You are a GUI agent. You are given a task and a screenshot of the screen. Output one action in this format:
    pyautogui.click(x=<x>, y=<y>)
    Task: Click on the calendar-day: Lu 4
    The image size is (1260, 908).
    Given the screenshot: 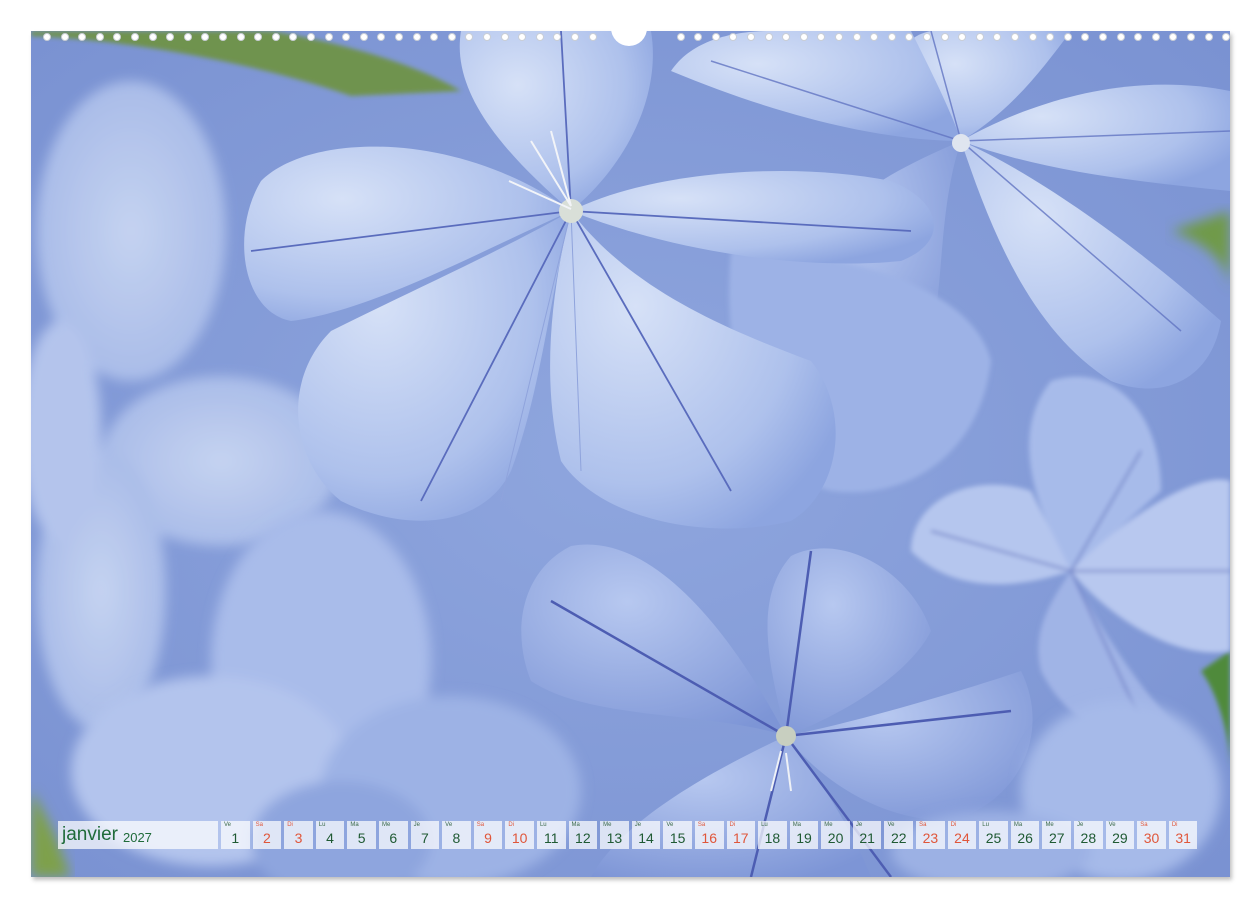 What is the action you would take?
    pyautogui.click(x=330, y=835)
    